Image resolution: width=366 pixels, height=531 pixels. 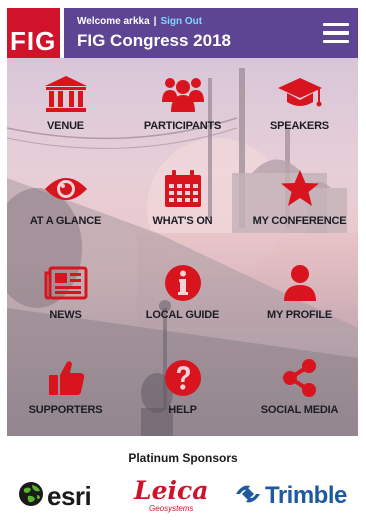 I want to click on tile-my-conference: MY CONFERENCE, so click(x=299, y=200).